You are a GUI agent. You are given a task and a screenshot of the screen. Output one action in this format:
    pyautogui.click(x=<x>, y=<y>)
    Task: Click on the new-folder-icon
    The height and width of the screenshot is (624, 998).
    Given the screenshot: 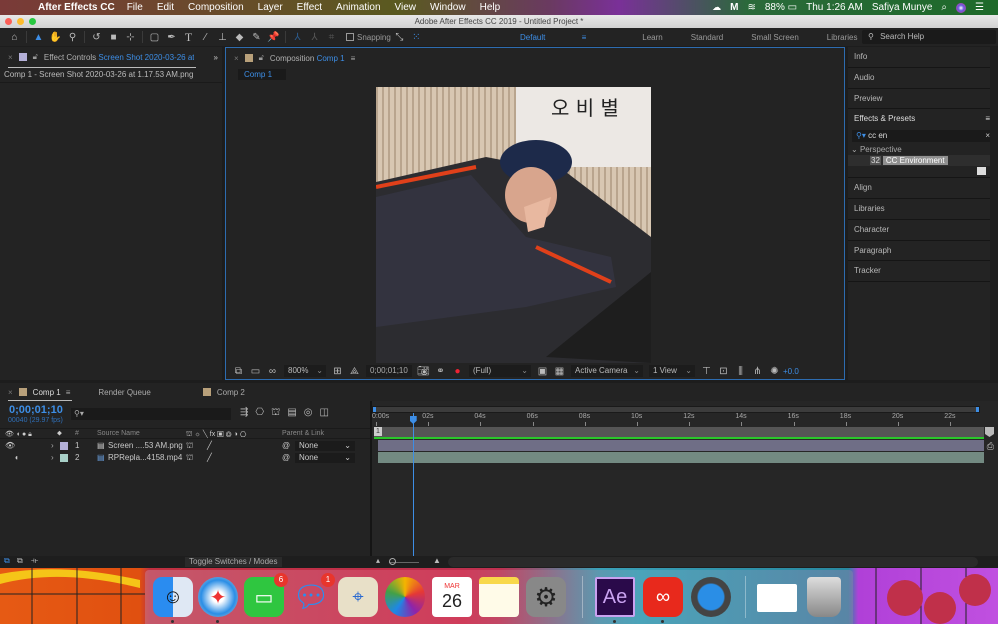 What is the action you would take?
    pyautogui.click(x=981, y=171)
    